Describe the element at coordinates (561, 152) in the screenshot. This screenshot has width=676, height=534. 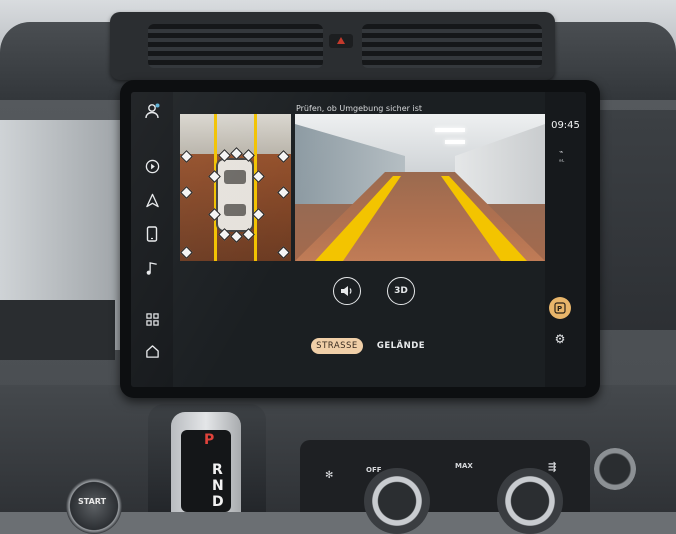
I see `wifi-signal-icon: ⌁` at that location.